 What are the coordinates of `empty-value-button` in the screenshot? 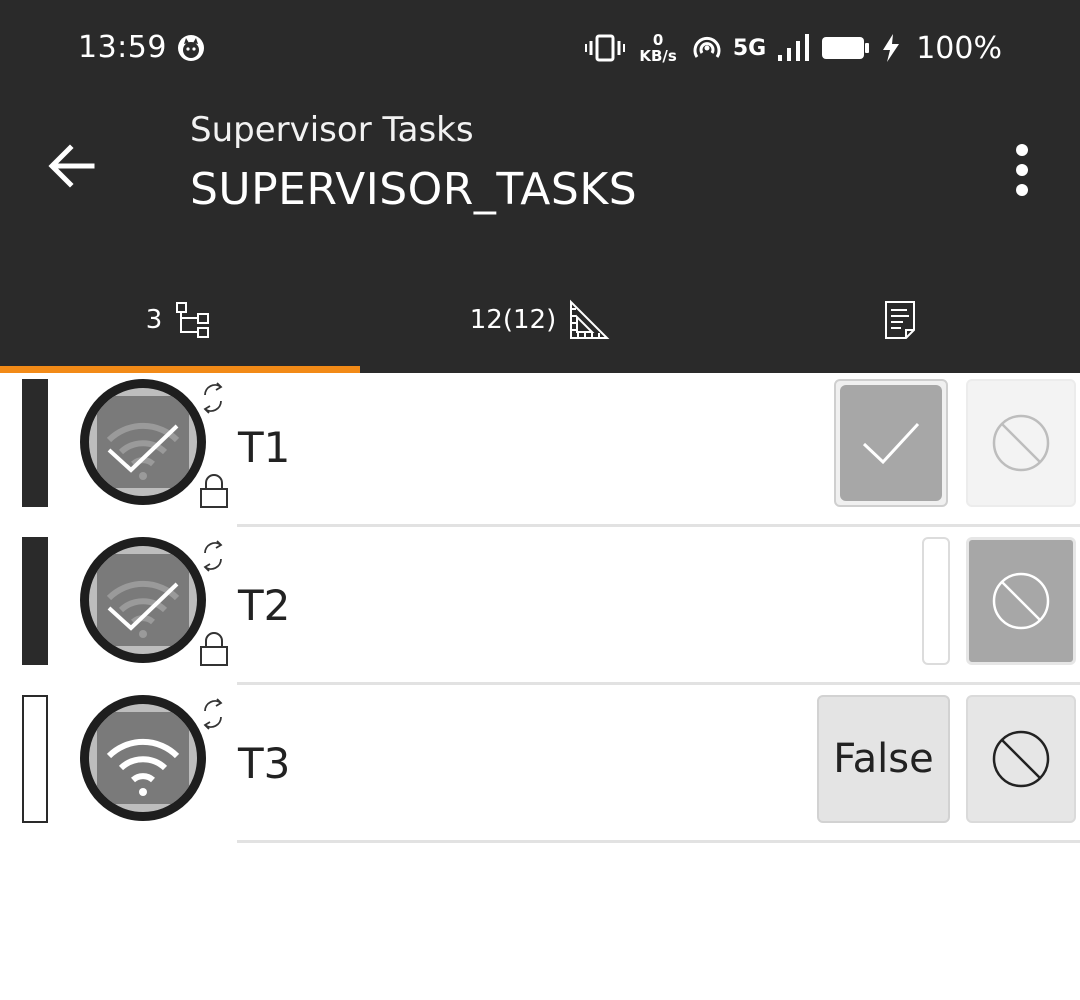 It's located at (936, 601).